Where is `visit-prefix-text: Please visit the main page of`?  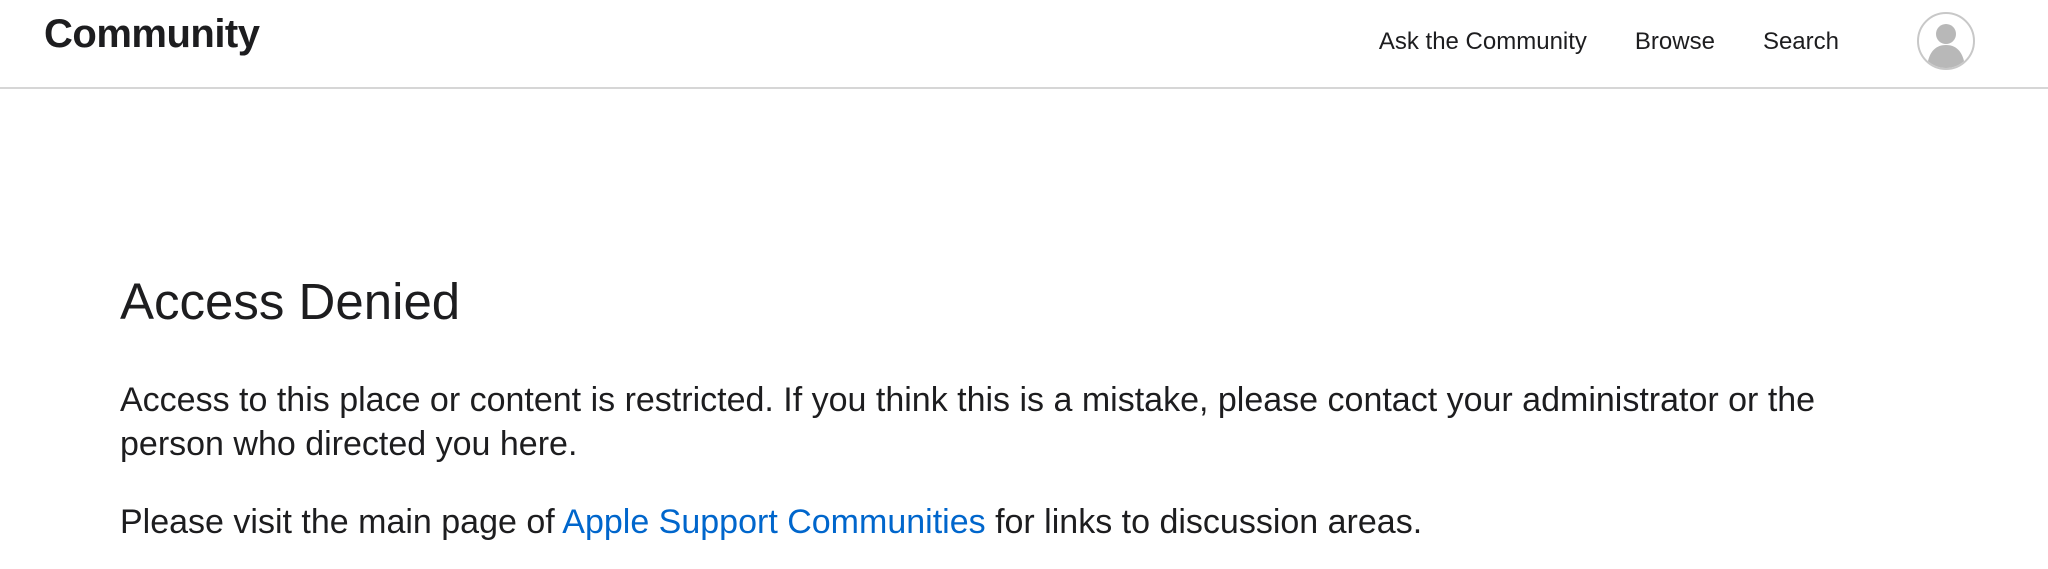 visit-prefix-text: Please visit the main page of is located at coordinates (337, 522).